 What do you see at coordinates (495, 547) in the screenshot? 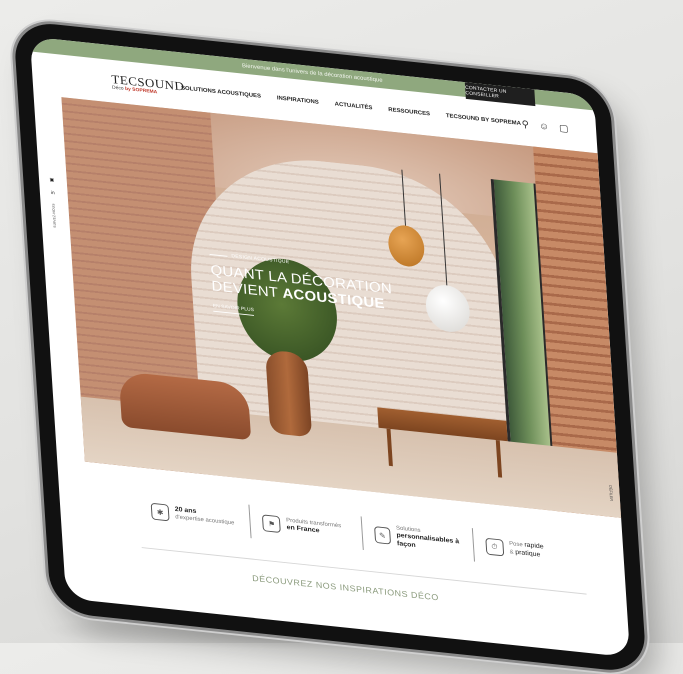
I see `timer-icon: ⏱` at bounding box center [495, 547].